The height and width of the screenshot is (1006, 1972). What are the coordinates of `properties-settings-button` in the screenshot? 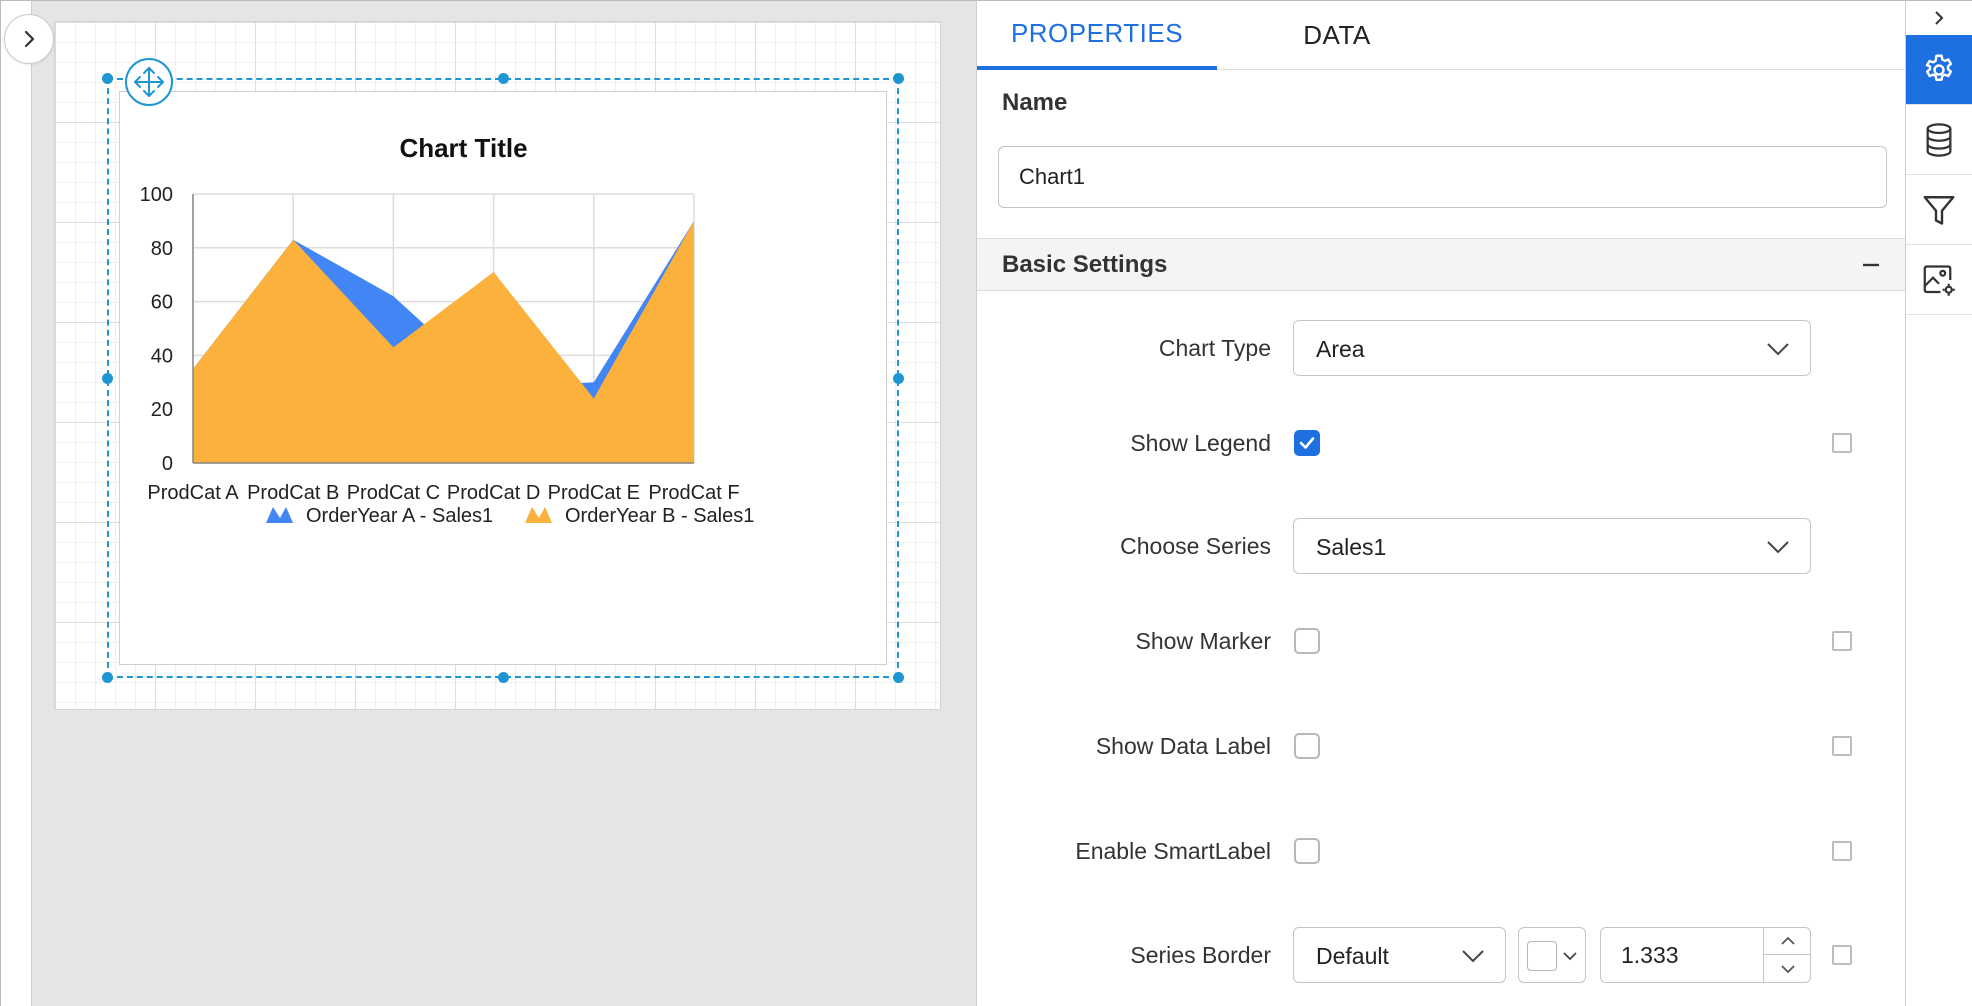 It's located at (1939, 70).